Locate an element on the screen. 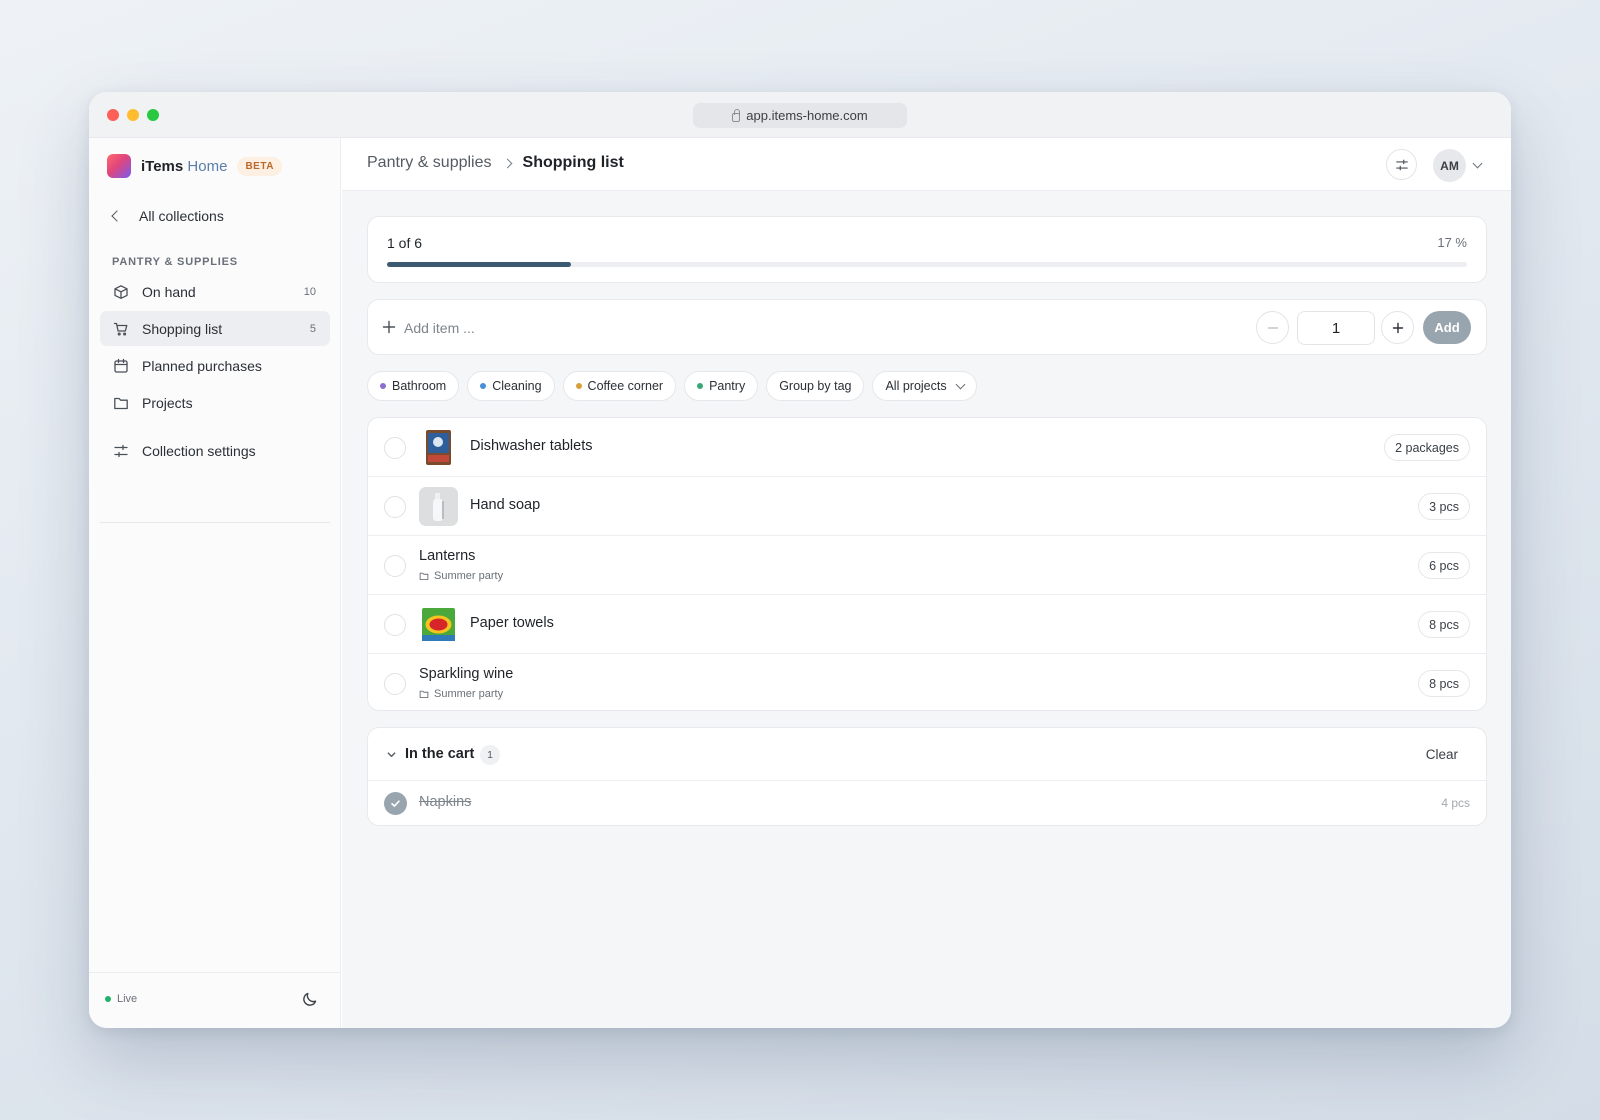  add-button: Add is located at coordinates (1447, 327).